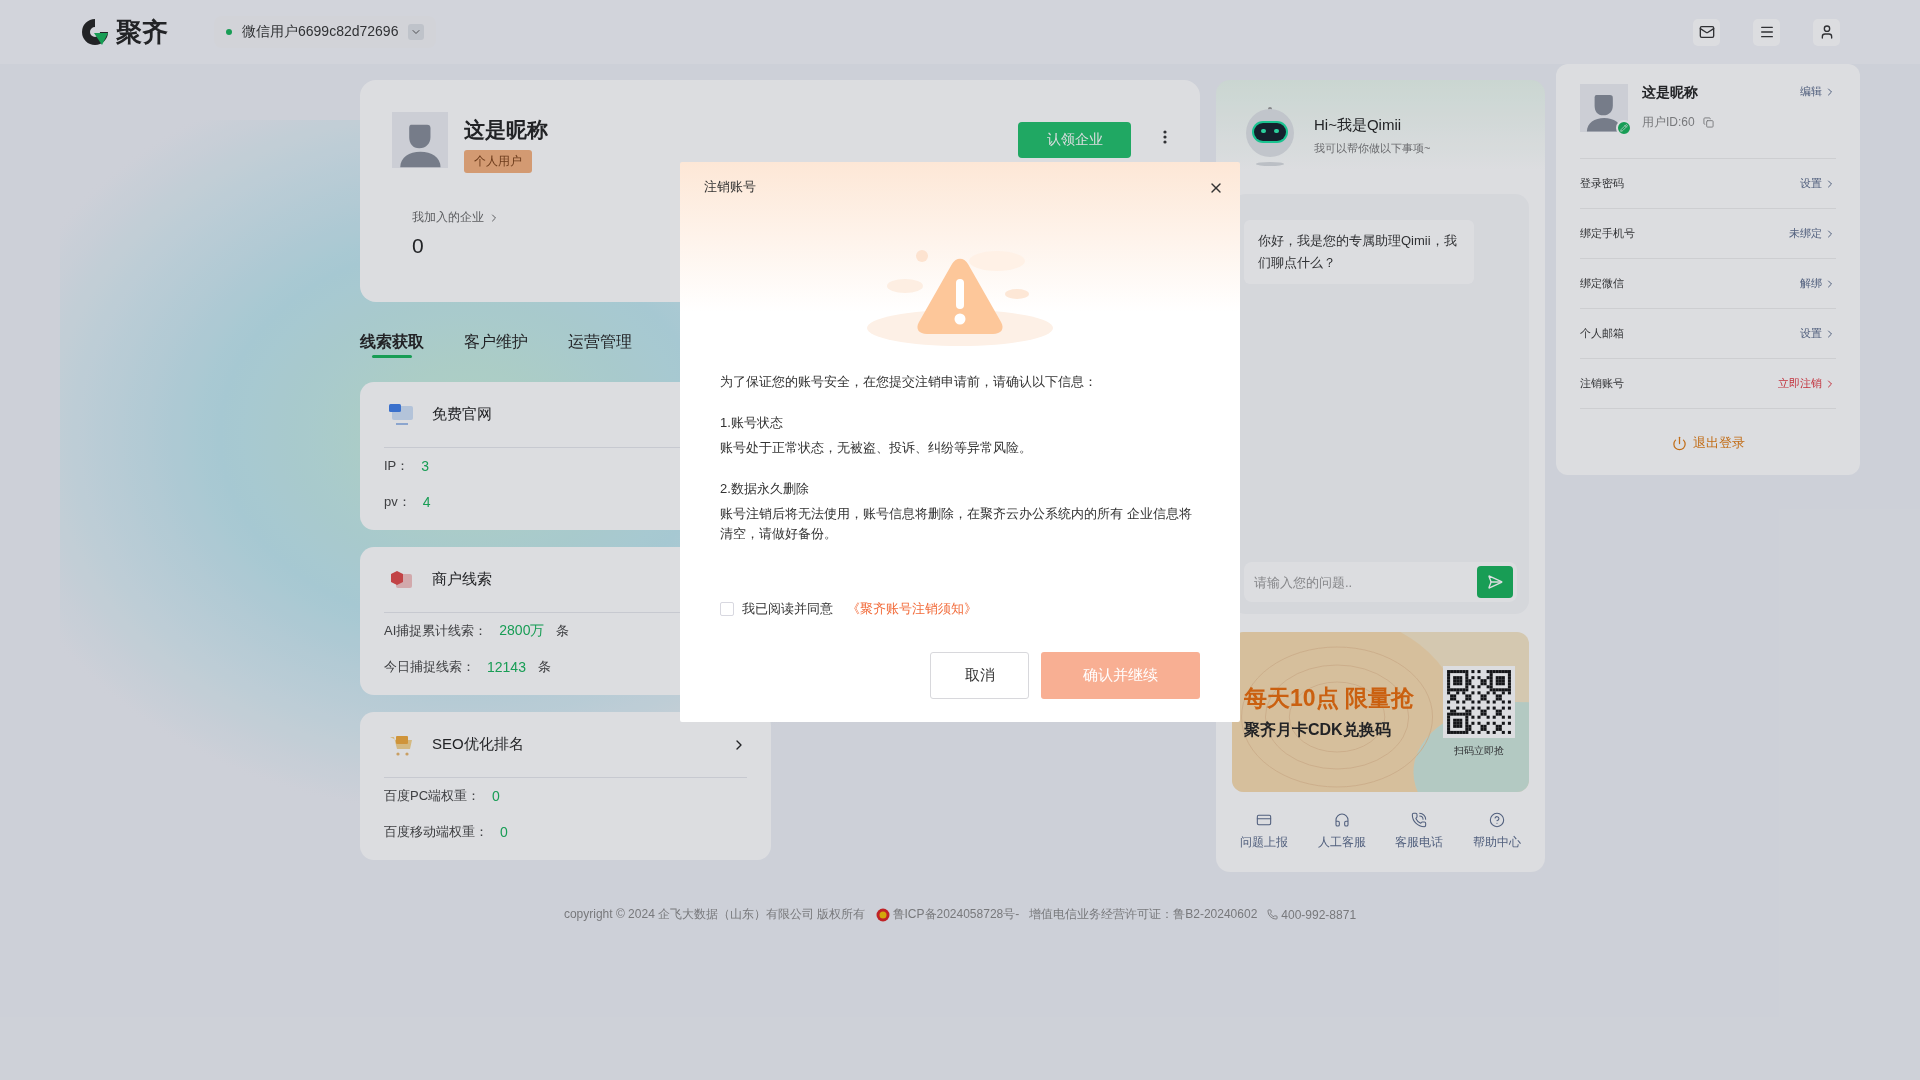 The image size is (1920, 1080). Describe the element at coordinates (787, 609) in the screenshot. I see `agree-label: 我已阅读并同意` at that location.